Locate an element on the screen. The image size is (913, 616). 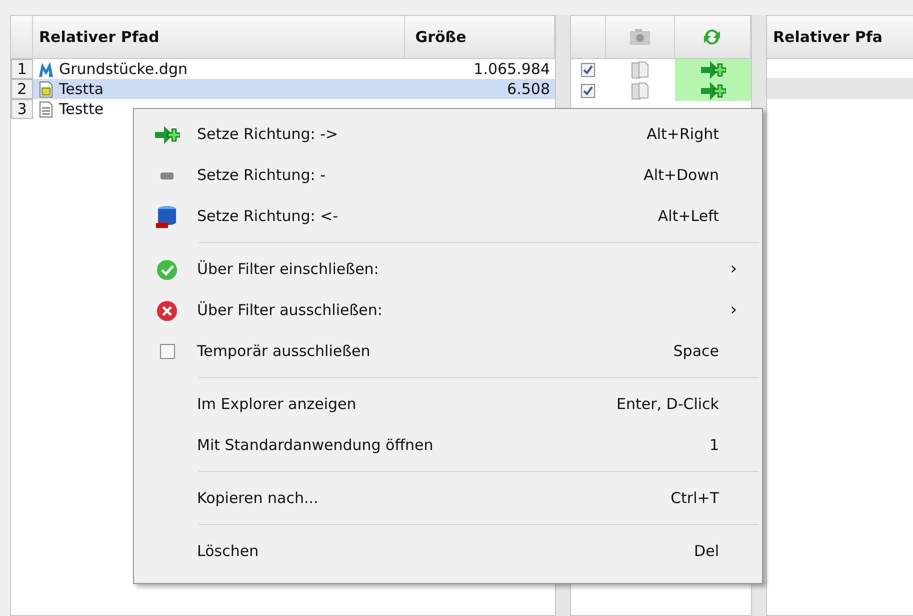
camera-icon is located at coordinates (639, 37).